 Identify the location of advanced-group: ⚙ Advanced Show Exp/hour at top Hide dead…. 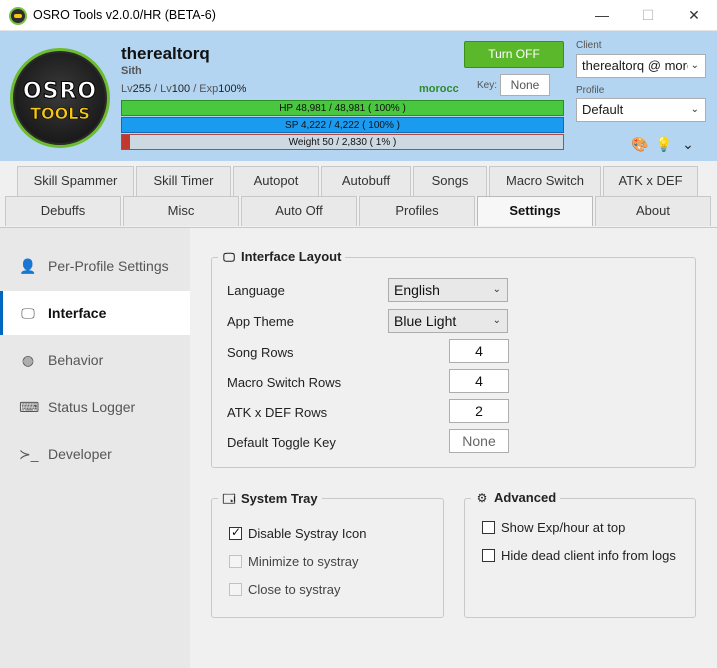
(580, 554).